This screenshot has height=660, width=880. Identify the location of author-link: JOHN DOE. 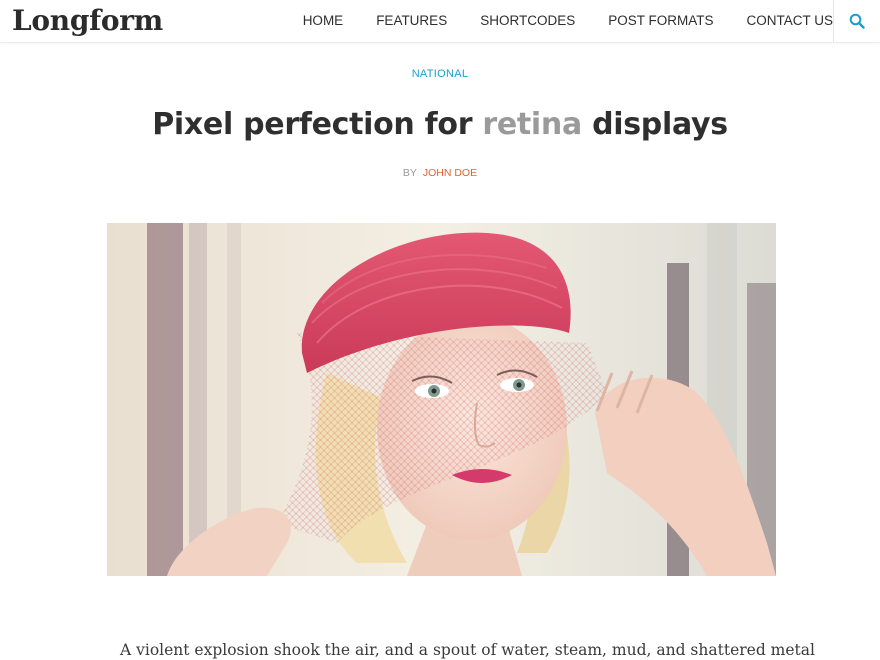
(450, 173).